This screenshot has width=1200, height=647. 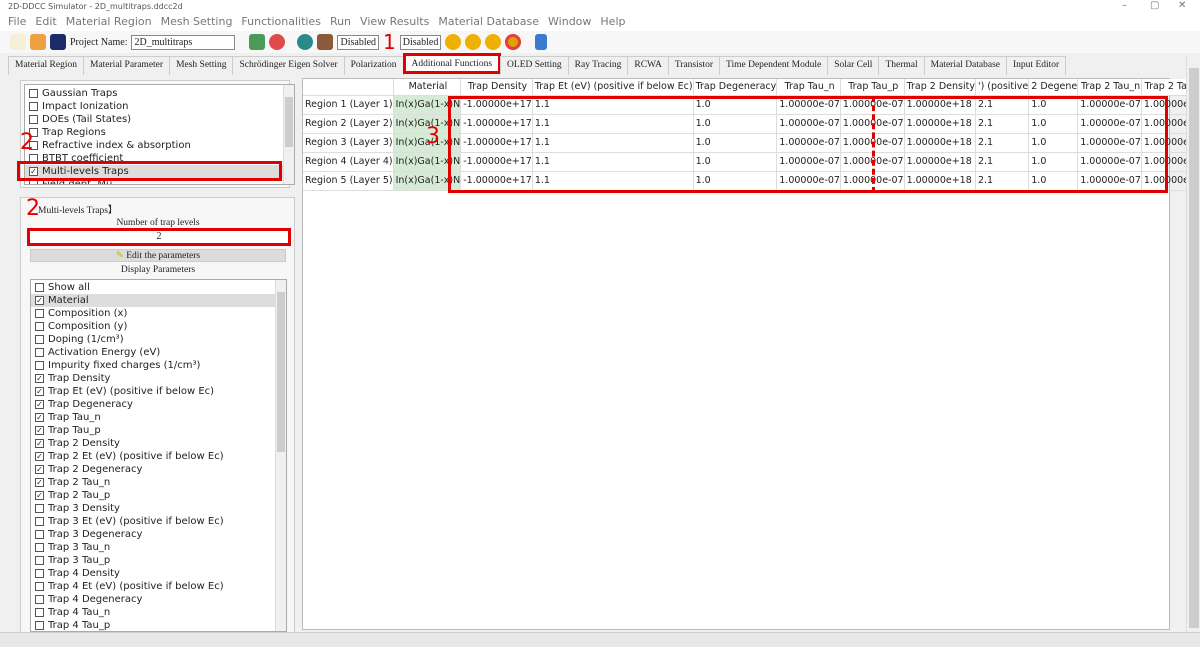 I want to click on tab-thermal: Thermal, so click(x=901, y=65).